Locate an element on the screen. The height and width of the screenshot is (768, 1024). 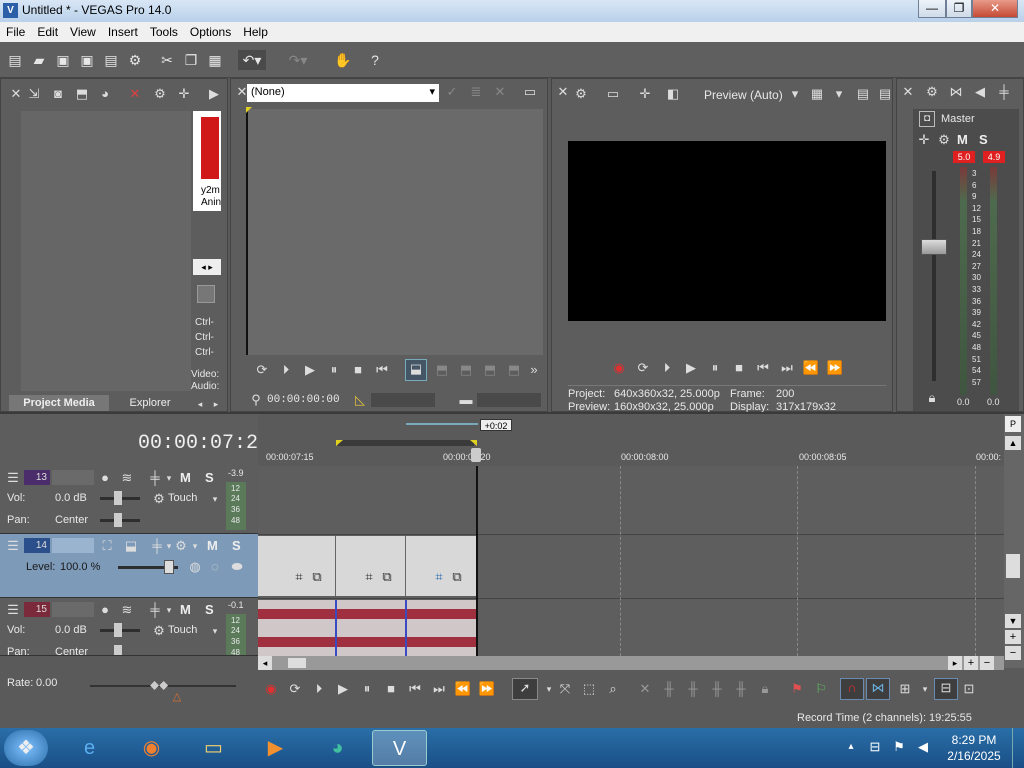
lock-envelopes-icon: ⊟ is located at coordinates (946, 689).